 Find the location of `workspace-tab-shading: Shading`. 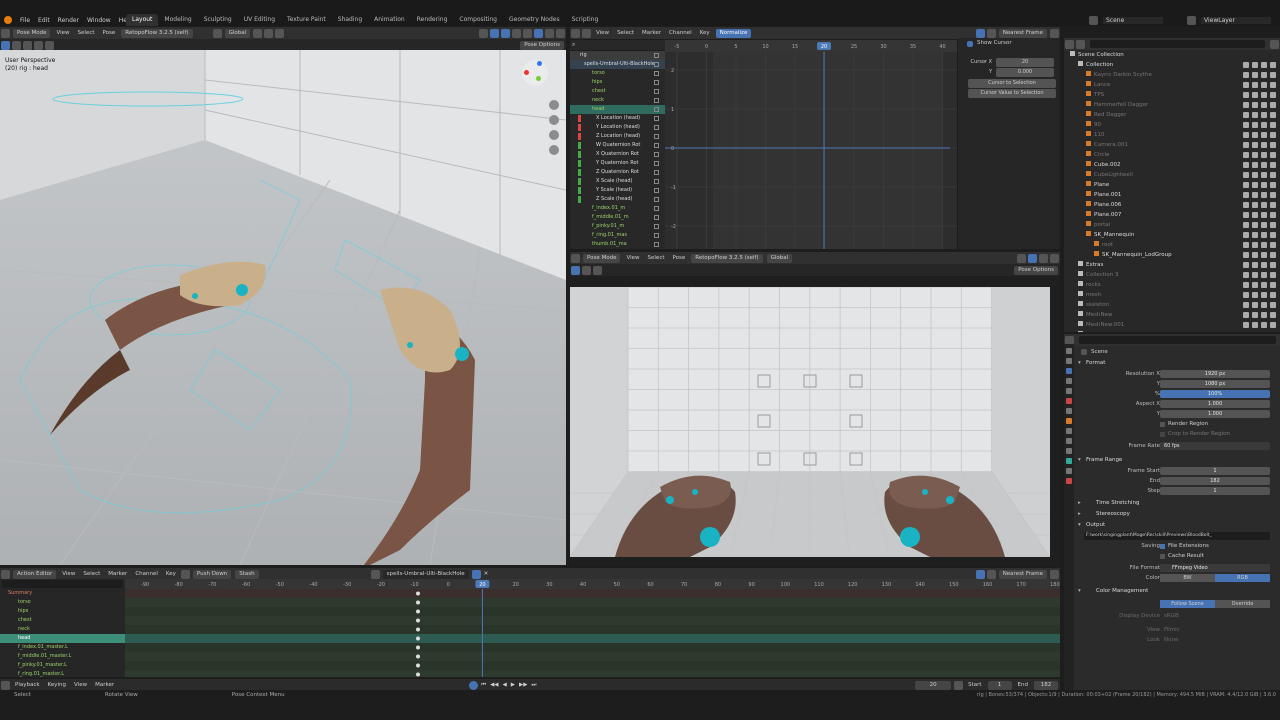

workspace-tab-shading: Shading is located at coordinates (350, 20).